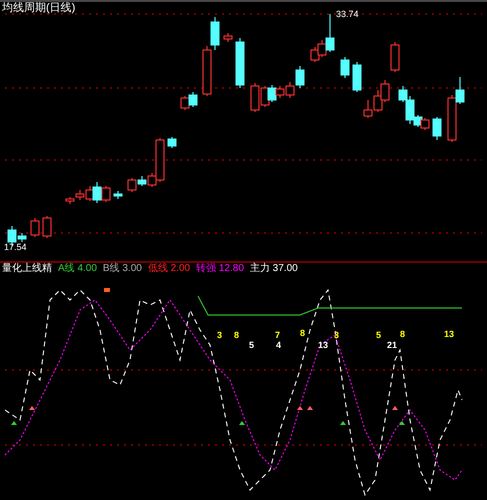 The height and width of the screenshot is (500, 487). I want to click on legend-label: 量化上线精, so click(27, 269).